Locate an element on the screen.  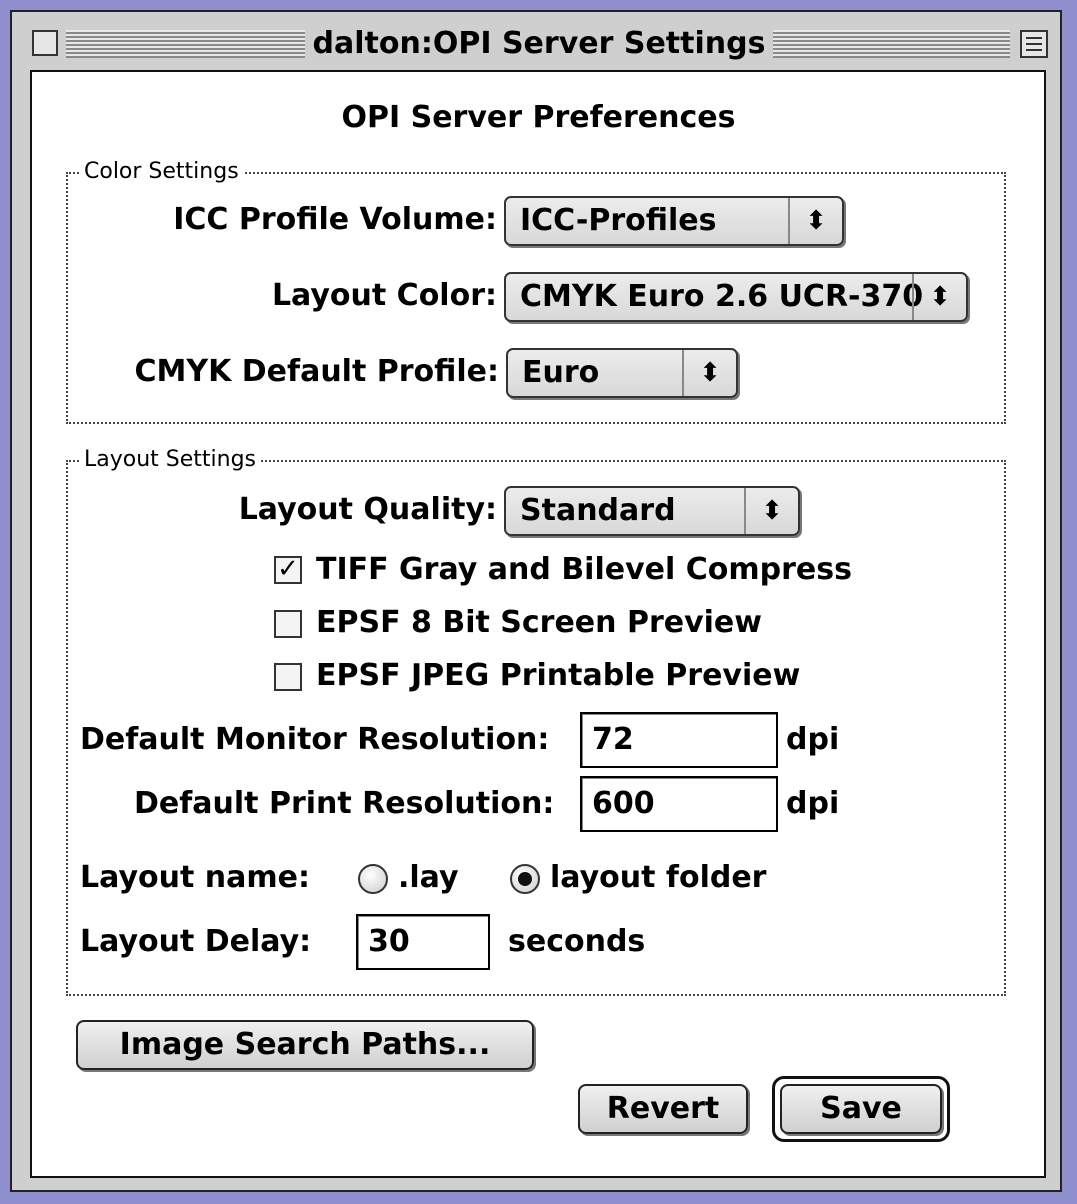
layout-color-popup: CMYK Euro 2.6 UCR-370 ⬍ is located at coordinates (736, 297).